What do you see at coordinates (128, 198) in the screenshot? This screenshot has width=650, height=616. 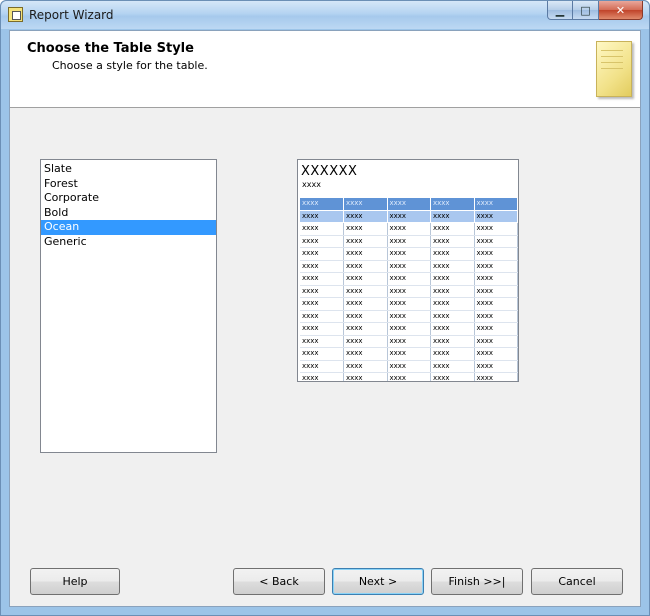 I see `style-option-corporate: Corporate` at bounding box center [128, 198].